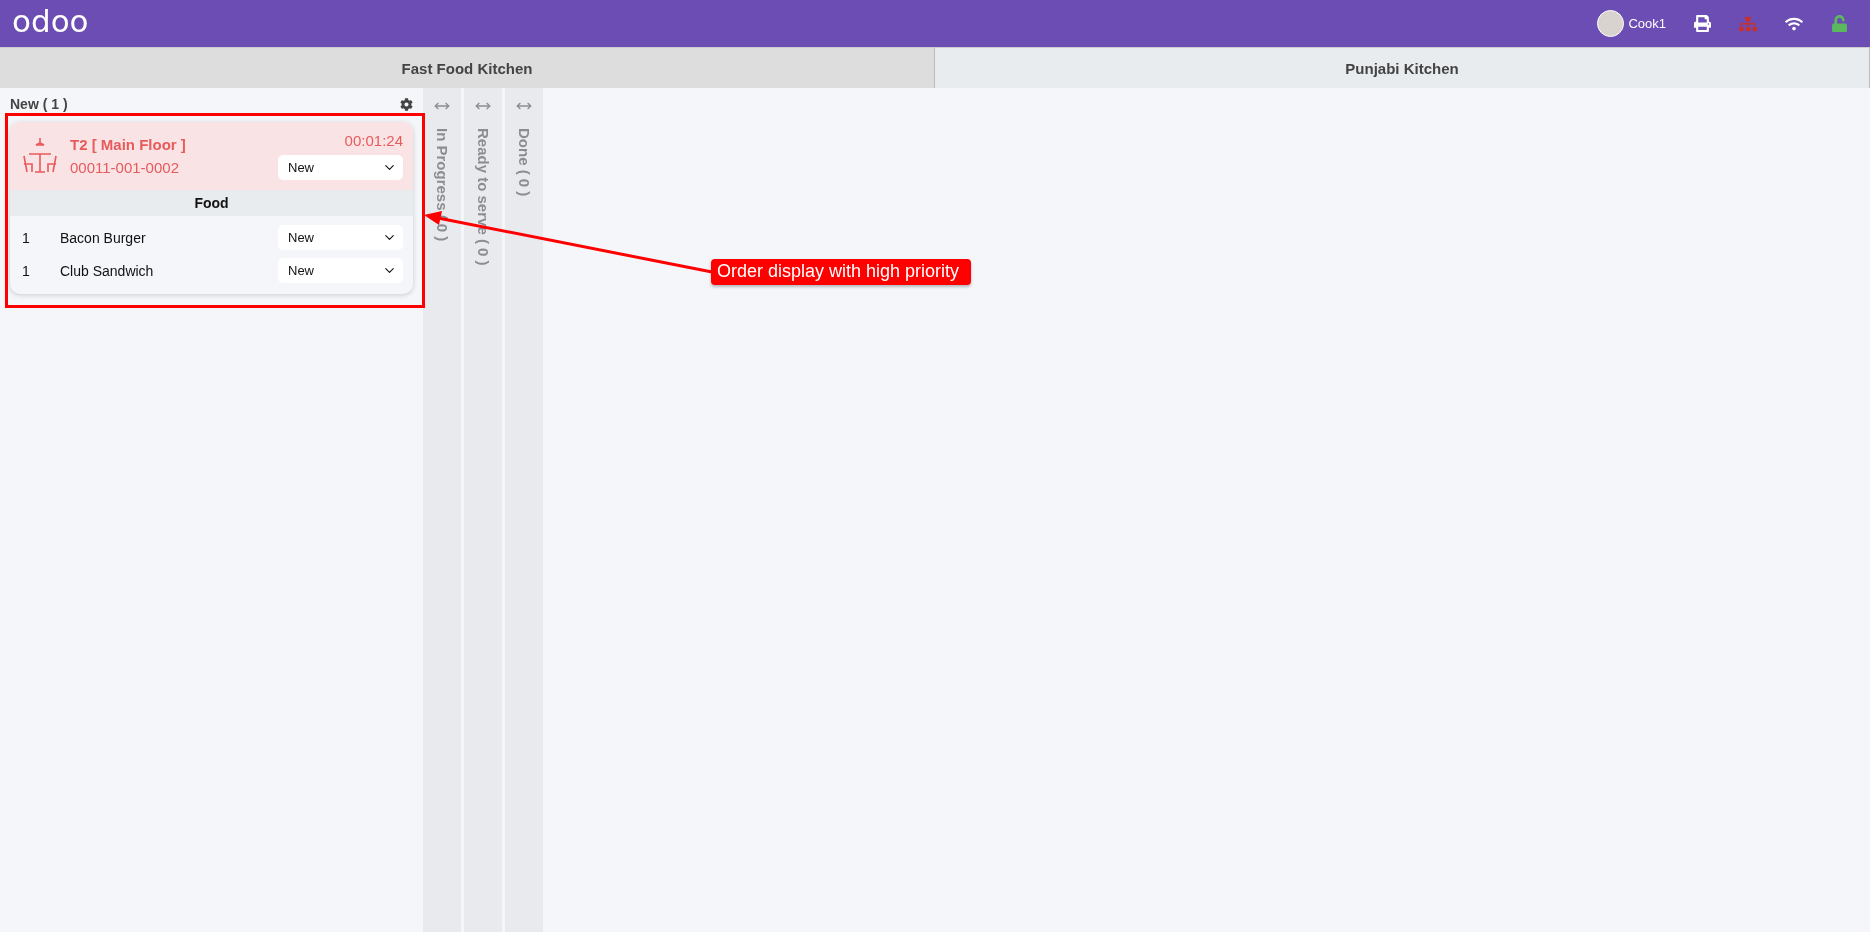  What do you see at coordinates (40, 156) in the screenshot?
I see `dining-table-icon` at bounding box center [40, 156].